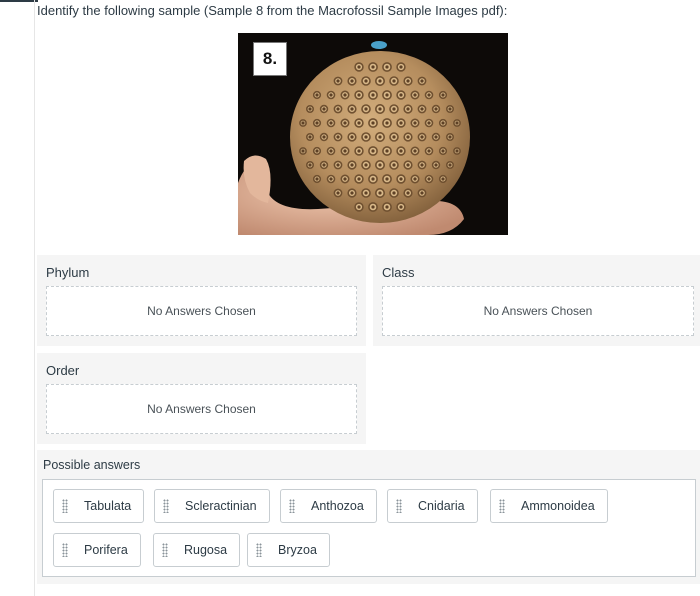  I want to click on category-order: Order No Answers Chosen, so click(201, 398).